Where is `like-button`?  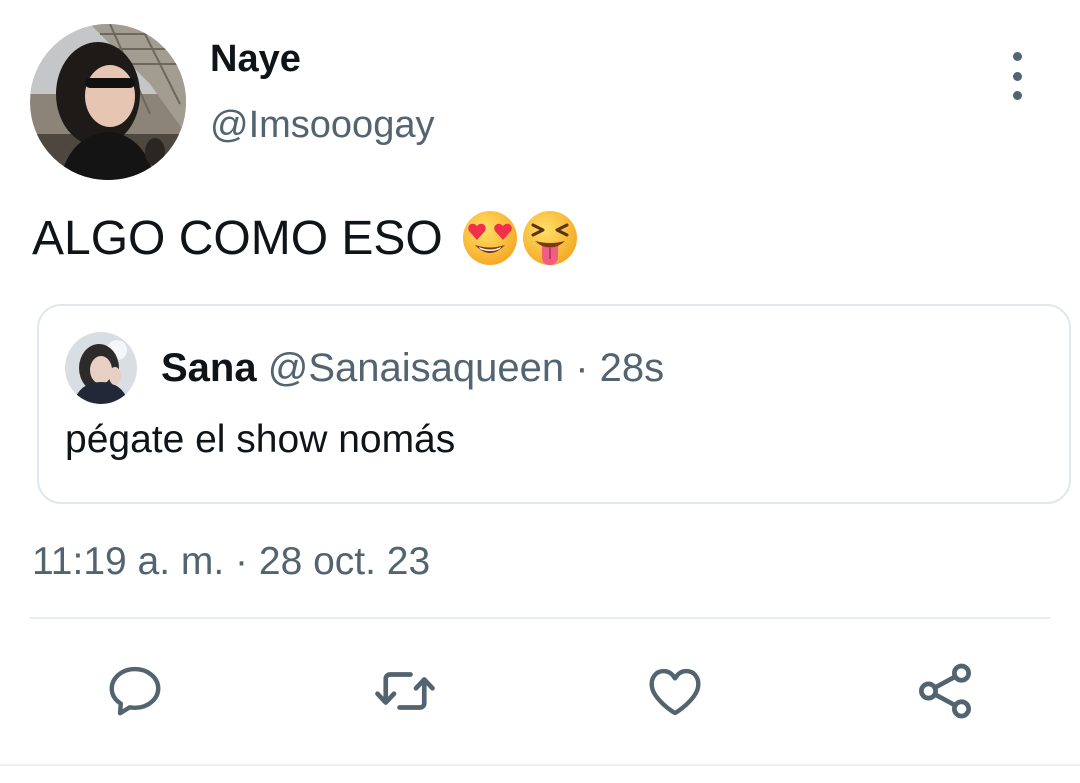
like-button is located at coordinates (675, 691).